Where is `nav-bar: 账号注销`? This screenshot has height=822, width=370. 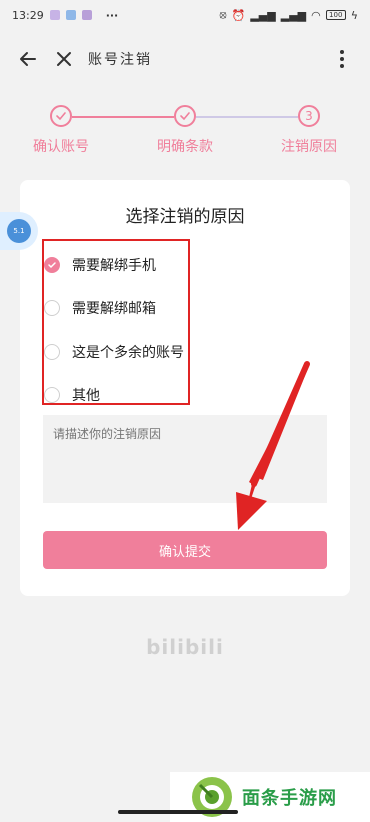 nav-bar: 账号注销 is located at coordinates (185, 59).